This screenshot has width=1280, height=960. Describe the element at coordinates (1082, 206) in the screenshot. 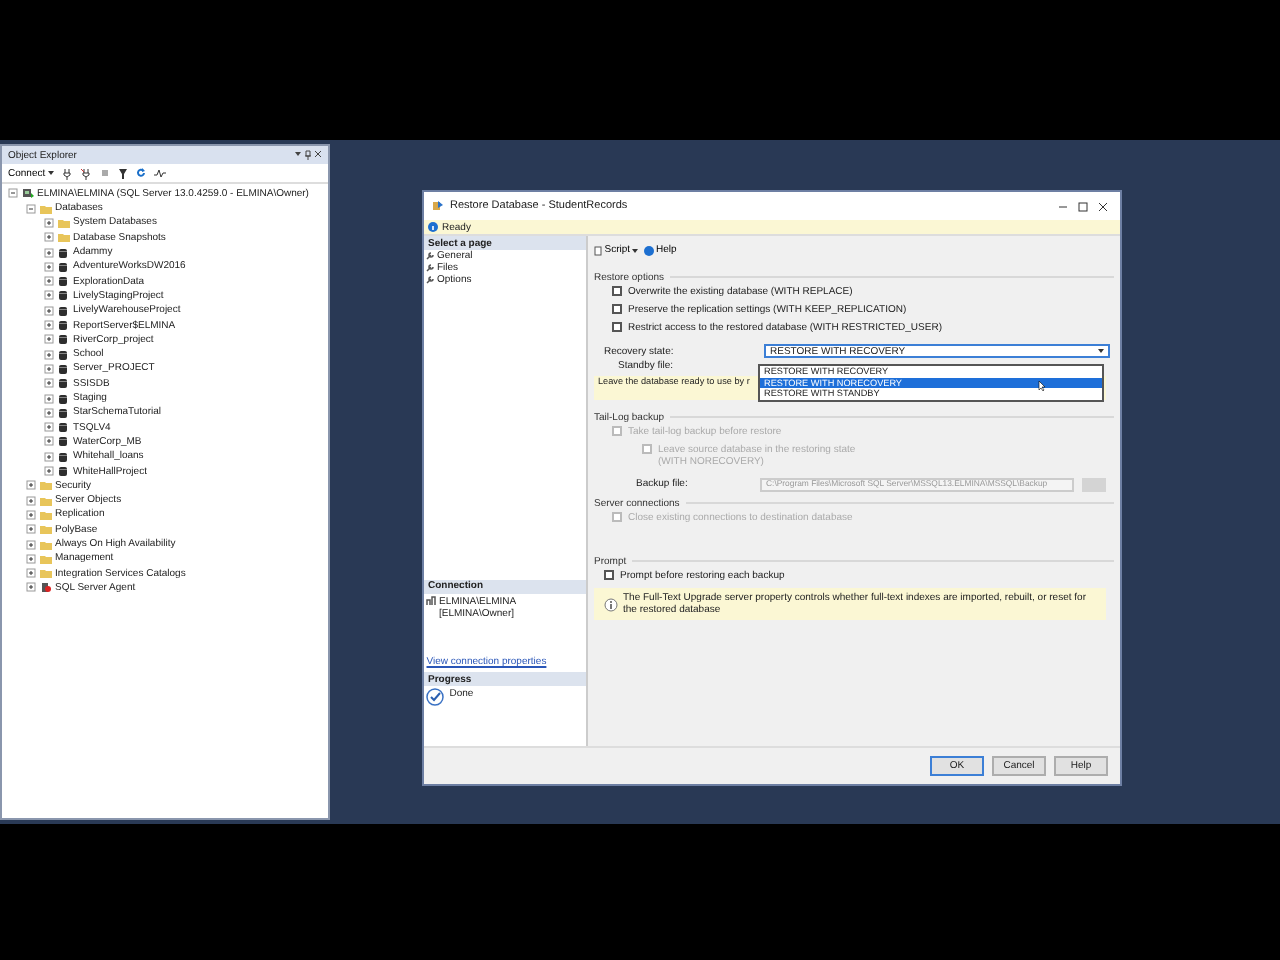

I see `maximize-icon` at that location.